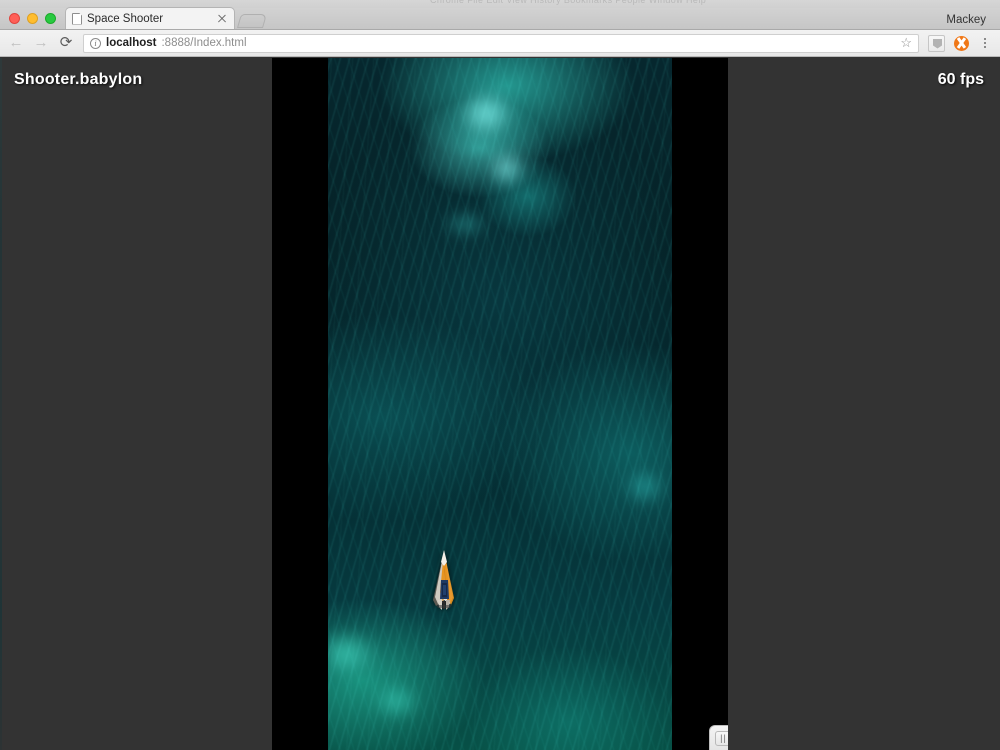  I want to click on forward-icon: →, so click(41, 43).